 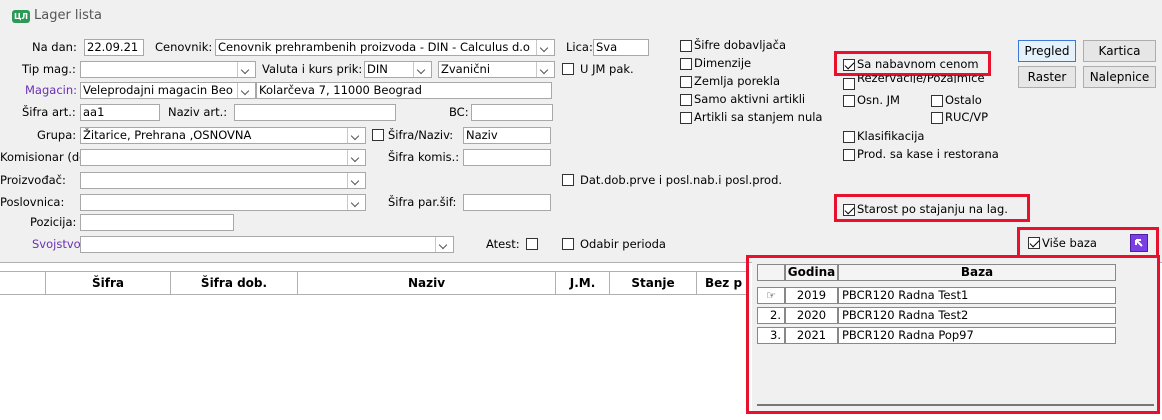 I want to click on sifra-komis-label: Šifra komis.:, so click(x=424, y=157).